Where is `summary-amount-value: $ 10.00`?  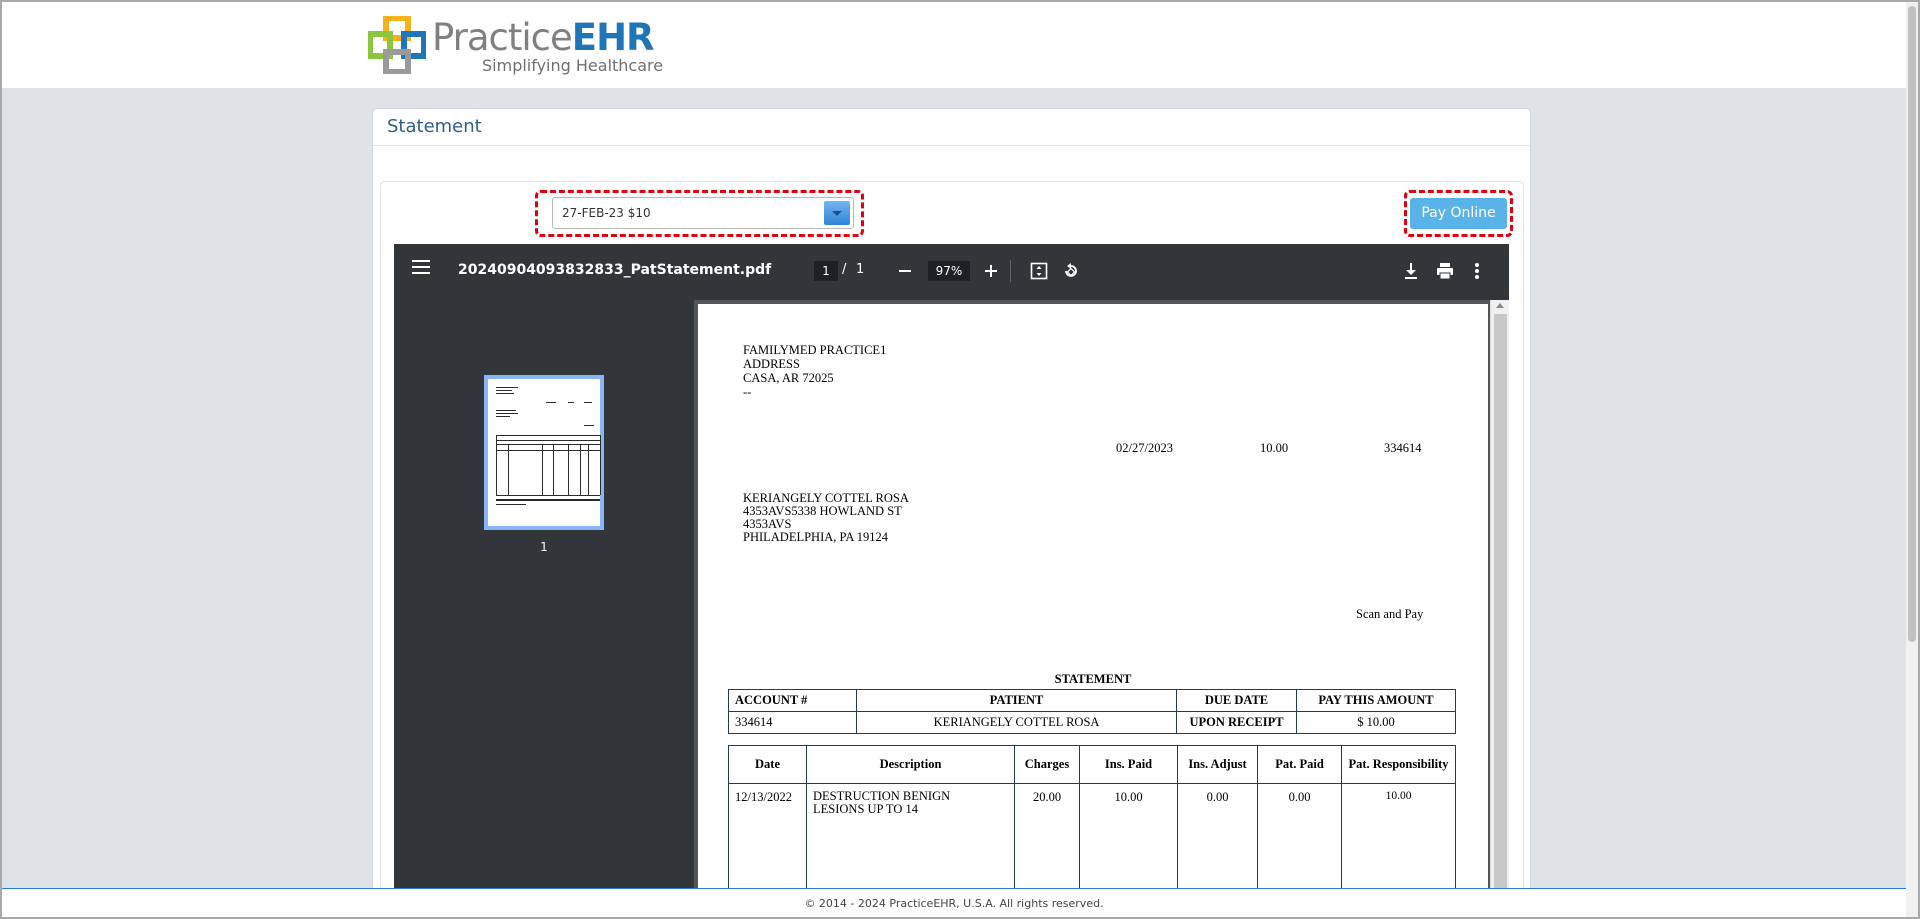
summary-amount-value: $ 10.00 is located at coordinates (1376, 722).